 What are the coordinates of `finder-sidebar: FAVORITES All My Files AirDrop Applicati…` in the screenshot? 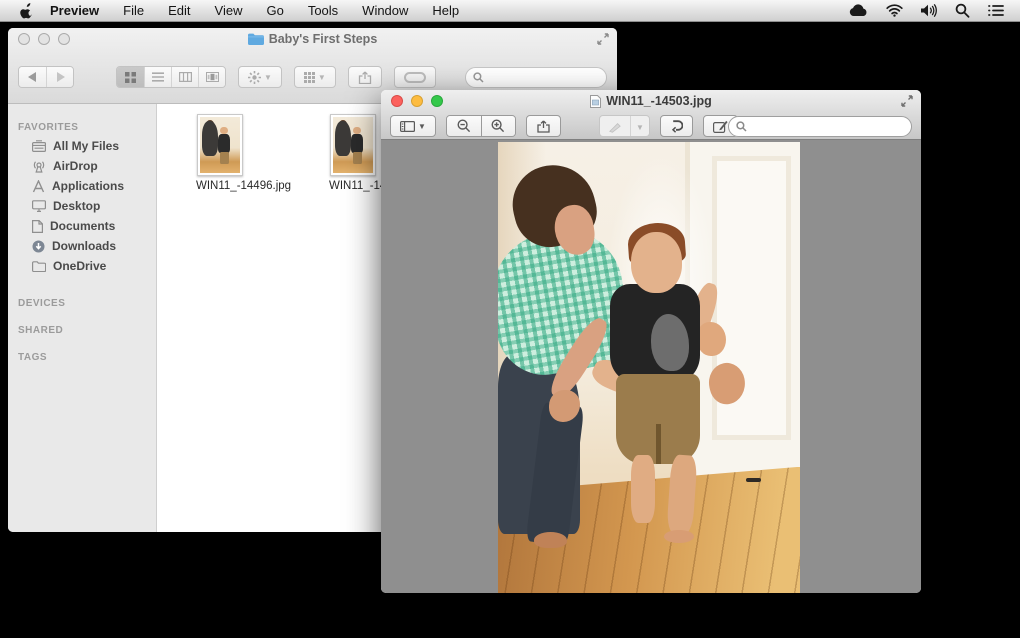 It's located at (82, 318).